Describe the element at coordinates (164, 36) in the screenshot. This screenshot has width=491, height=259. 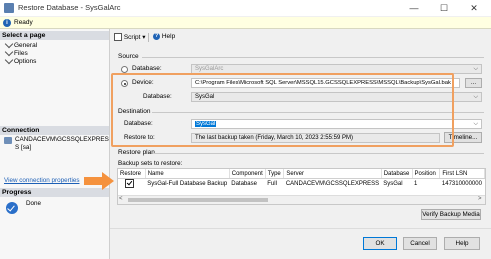
I see `help-button: ? Help` at that location.